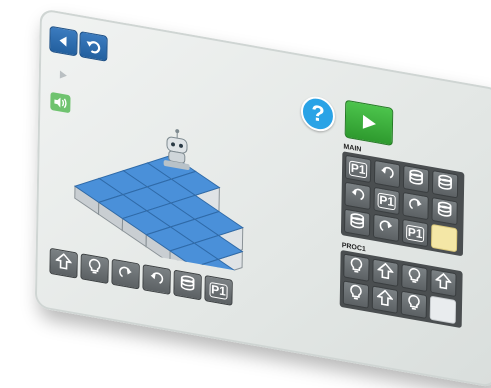 The width and height of the screenshot is (491, 388). What do you see at coordinates (177, 148) in the screenshot?
I see `robot` at bounding box center [177, 148].